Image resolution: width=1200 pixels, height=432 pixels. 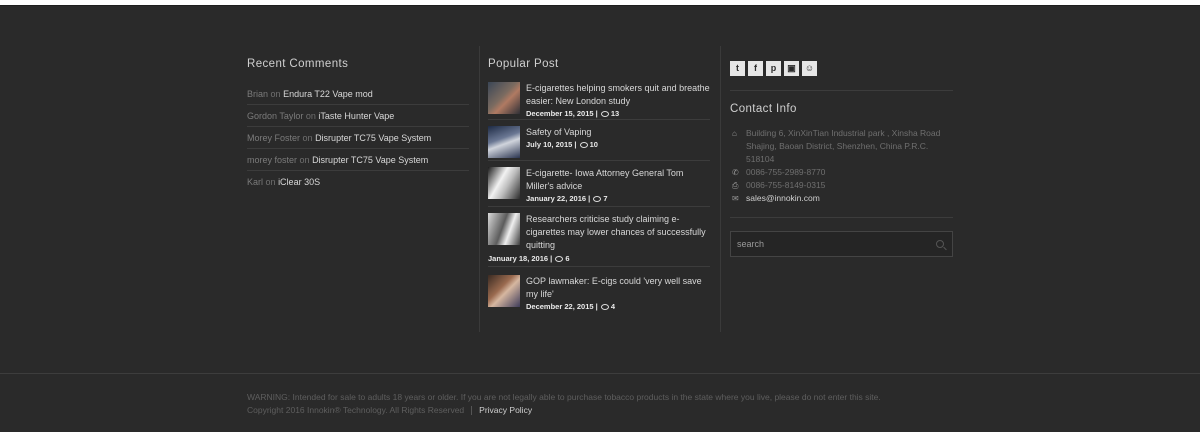 What do you see at coordinates (600, 373) in the screenshot?
I see `footer-divider` at bounding box center [600, 373].